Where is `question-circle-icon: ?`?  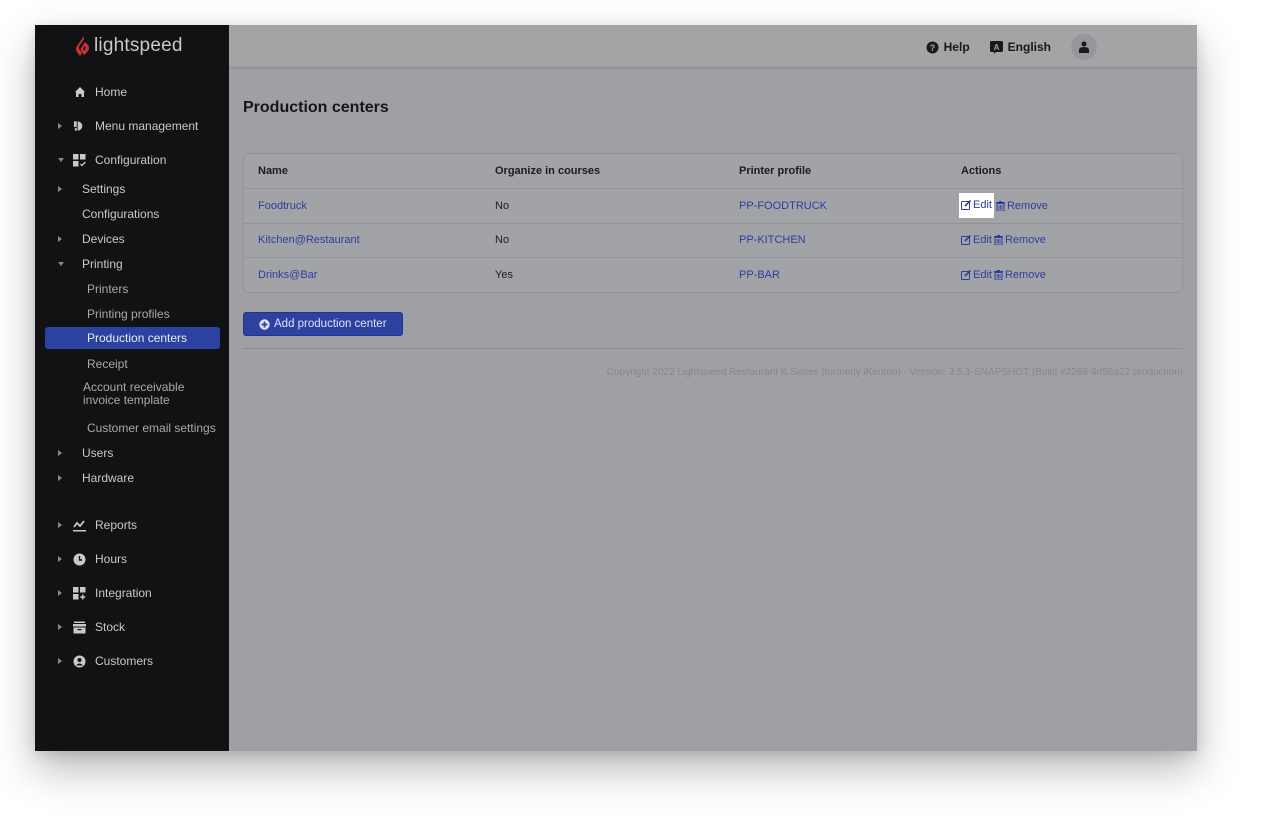
question-circle-icon: ? is located at coordinates (932, 47).